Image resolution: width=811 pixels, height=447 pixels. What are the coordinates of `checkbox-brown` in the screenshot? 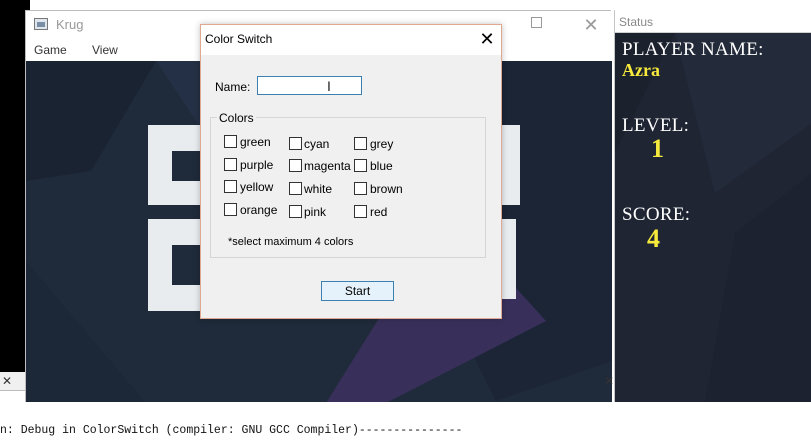 It's located at (360, 188).